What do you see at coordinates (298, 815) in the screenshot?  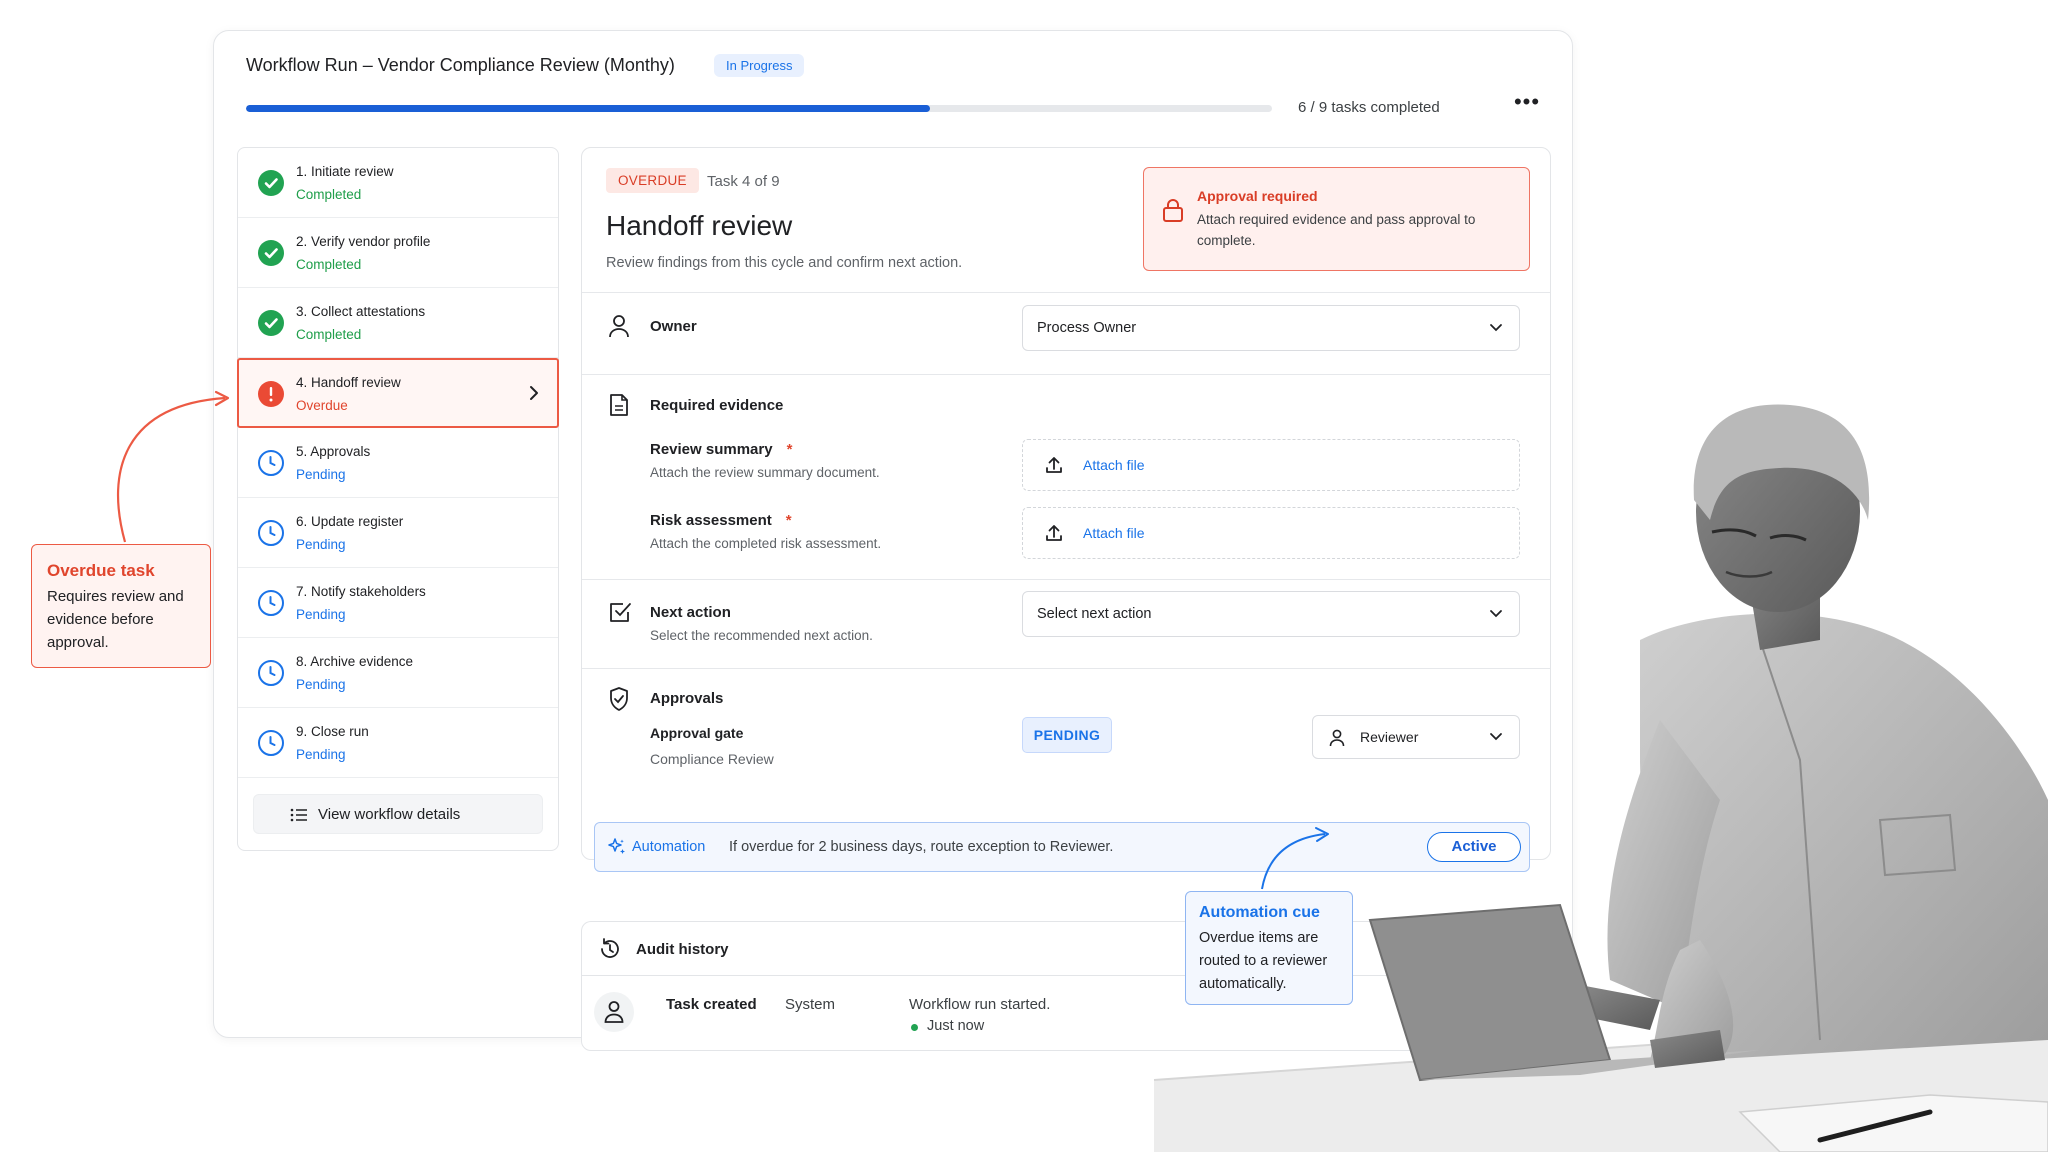 I see `list-icon` at bounding box center [298, 815].